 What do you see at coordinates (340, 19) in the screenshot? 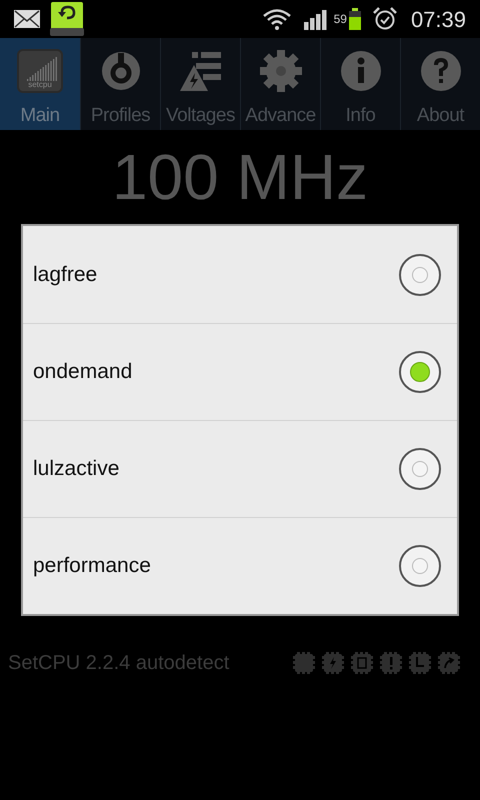
I see `battery-percent: 59` at bounding box center [340, 19].